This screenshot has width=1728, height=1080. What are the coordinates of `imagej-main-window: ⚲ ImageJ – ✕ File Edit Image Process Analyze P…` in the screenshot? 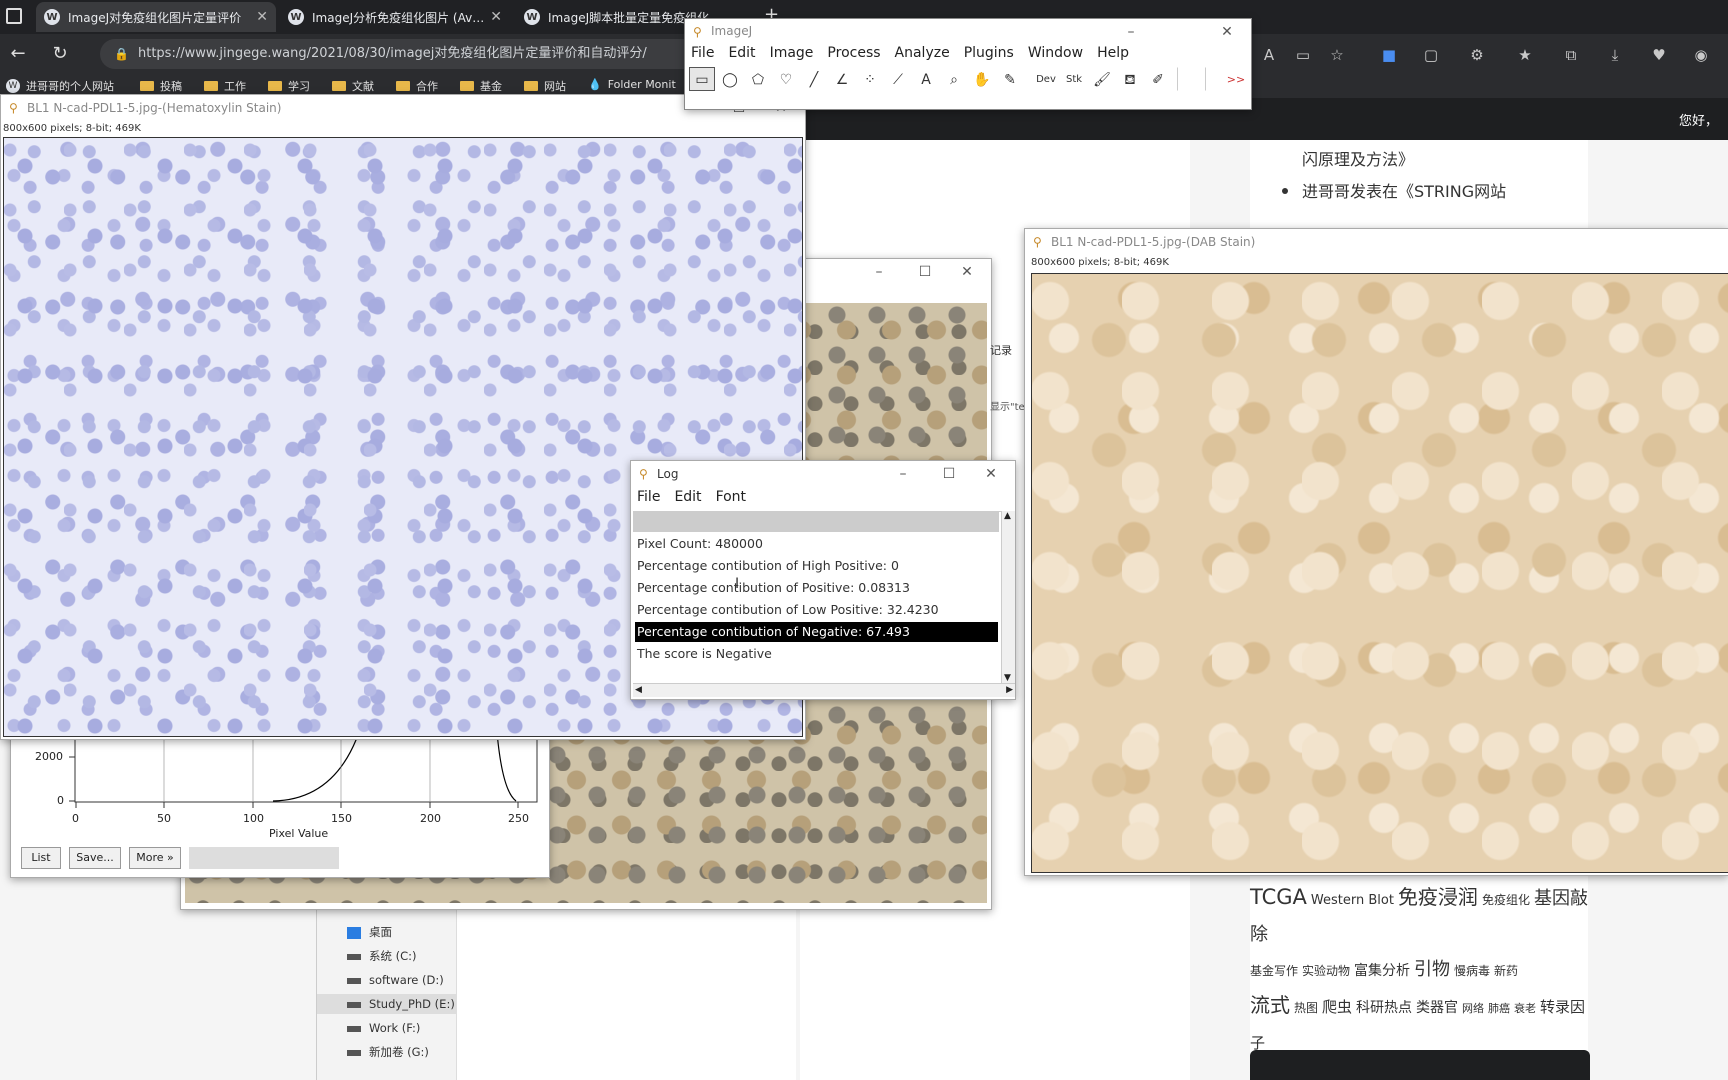 It's located at (968, 64).